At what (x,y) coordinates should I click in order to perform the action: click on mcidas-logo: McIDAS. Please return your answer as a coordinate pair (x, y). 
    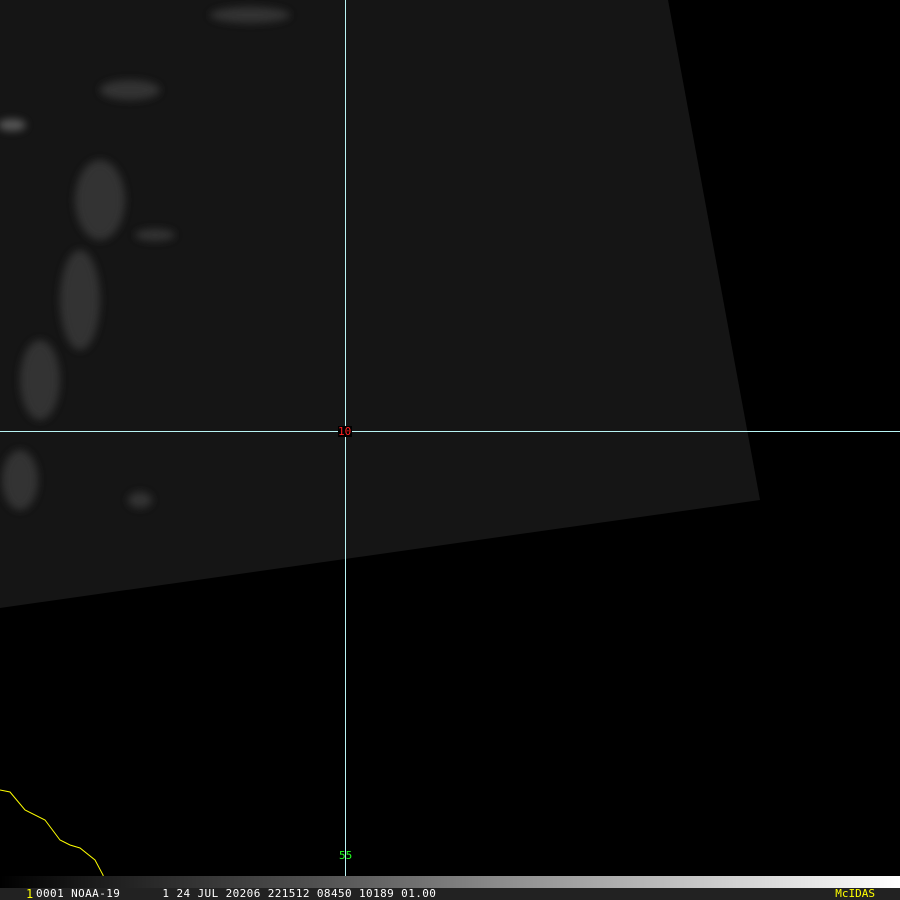
    Looking at the image, I should click on (855, 893).